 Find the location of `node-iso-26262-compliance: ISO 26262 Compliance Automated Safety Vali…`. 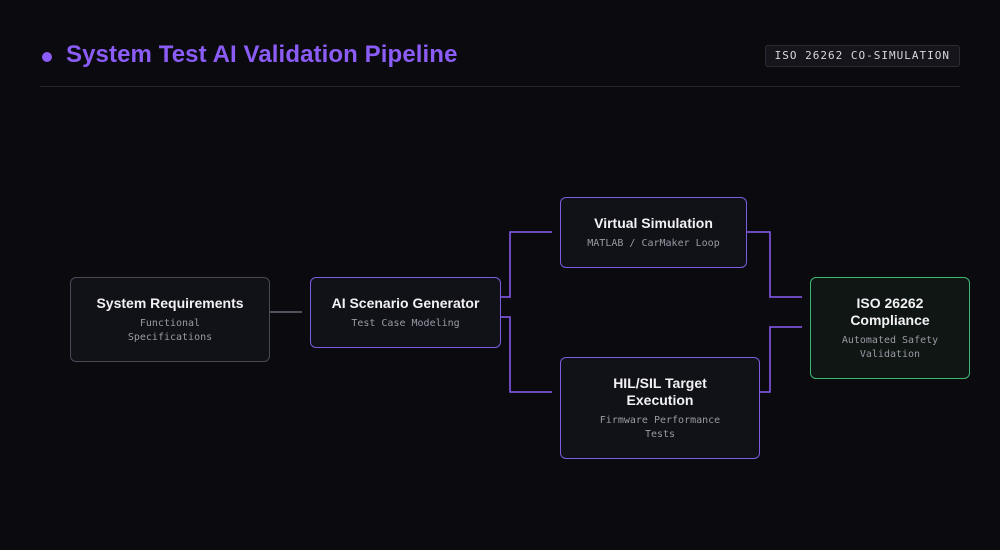

node-iso-26262-compliance: ISO 26262 Compliance Automated Safety Vali… is located at coordinates (890, 328).